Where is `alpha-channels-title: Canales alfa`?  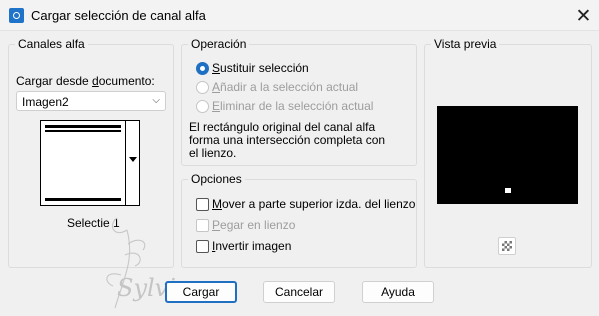
alpha-channels-title: Canales alfa is located at coordinates (51, 44).